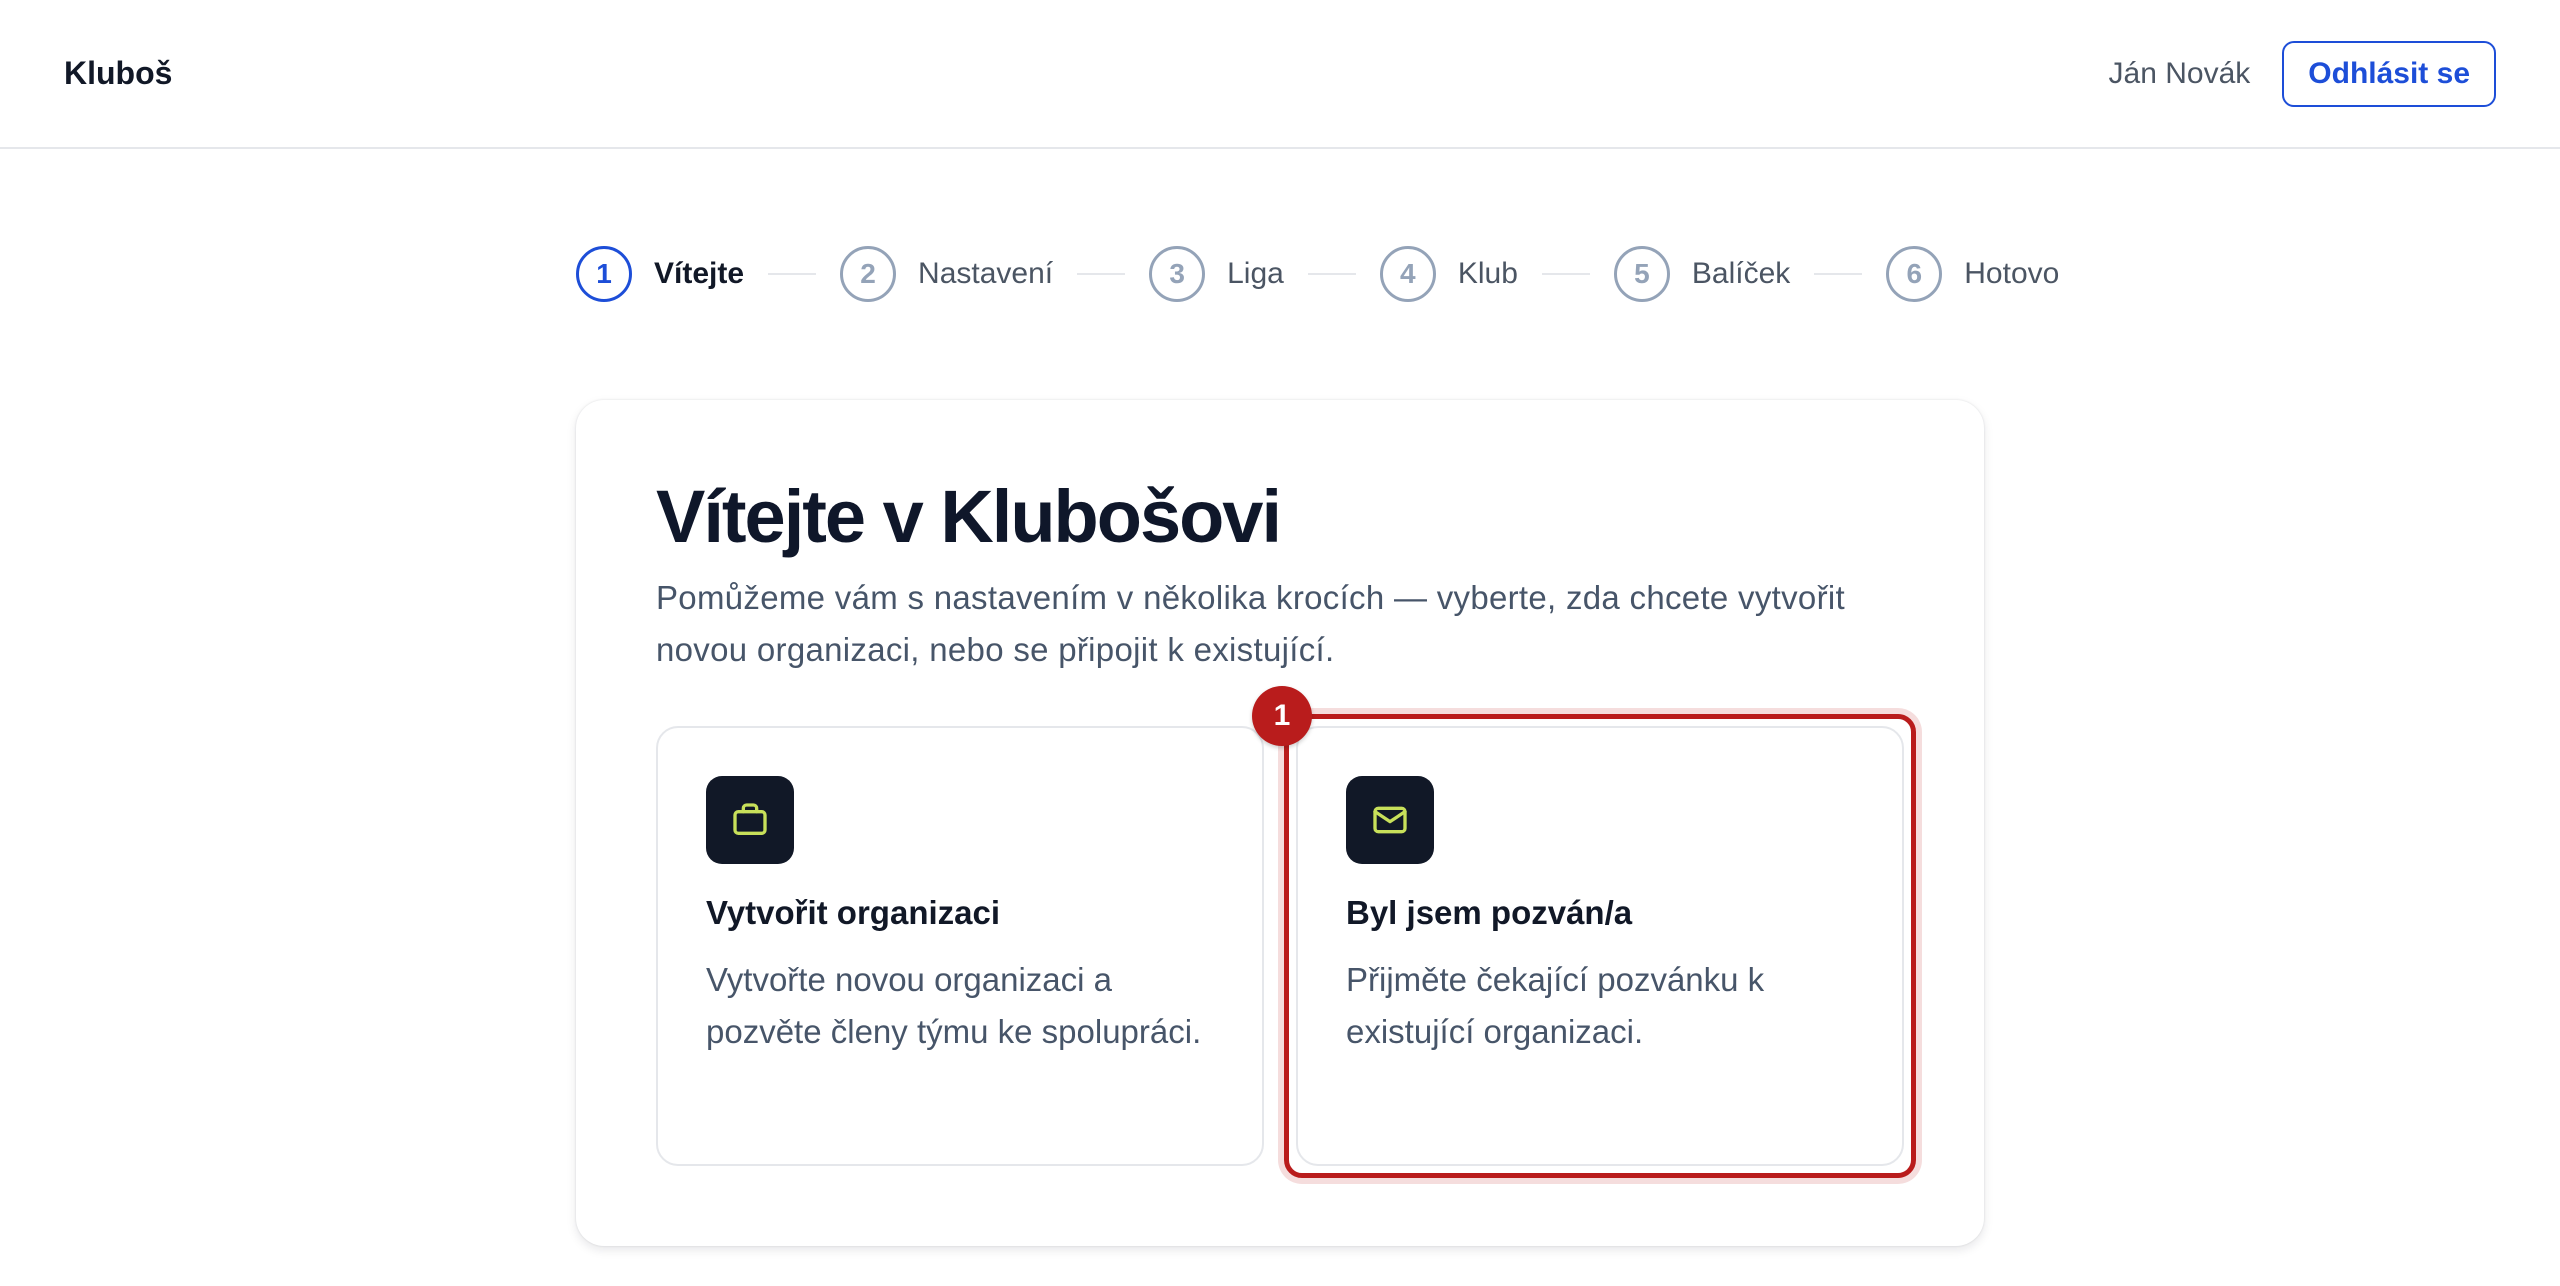  I want to click on step-number: 5, so click(1641, 274).